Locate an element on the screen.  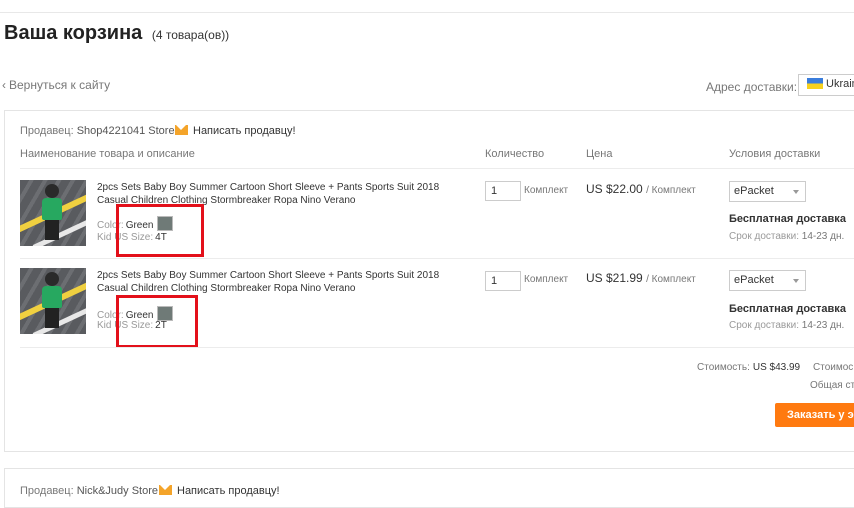
seller-info: Продавец: Nick&Judy Store is located at coordinates (89, 491).